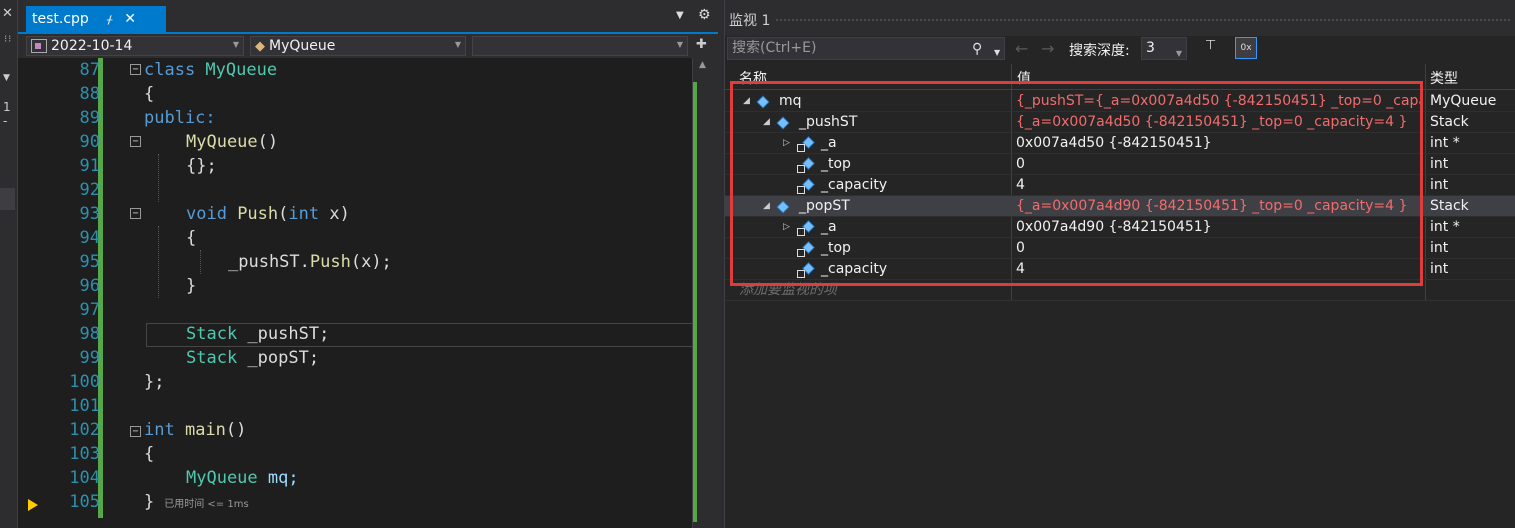 Image resolution: width=1515 pixels, height=528 pixels. Describe the element at coordinates (96, 19) in the screenshot. I see `tab-test-cpp: test.cpp ᚋ ✕` at that location.